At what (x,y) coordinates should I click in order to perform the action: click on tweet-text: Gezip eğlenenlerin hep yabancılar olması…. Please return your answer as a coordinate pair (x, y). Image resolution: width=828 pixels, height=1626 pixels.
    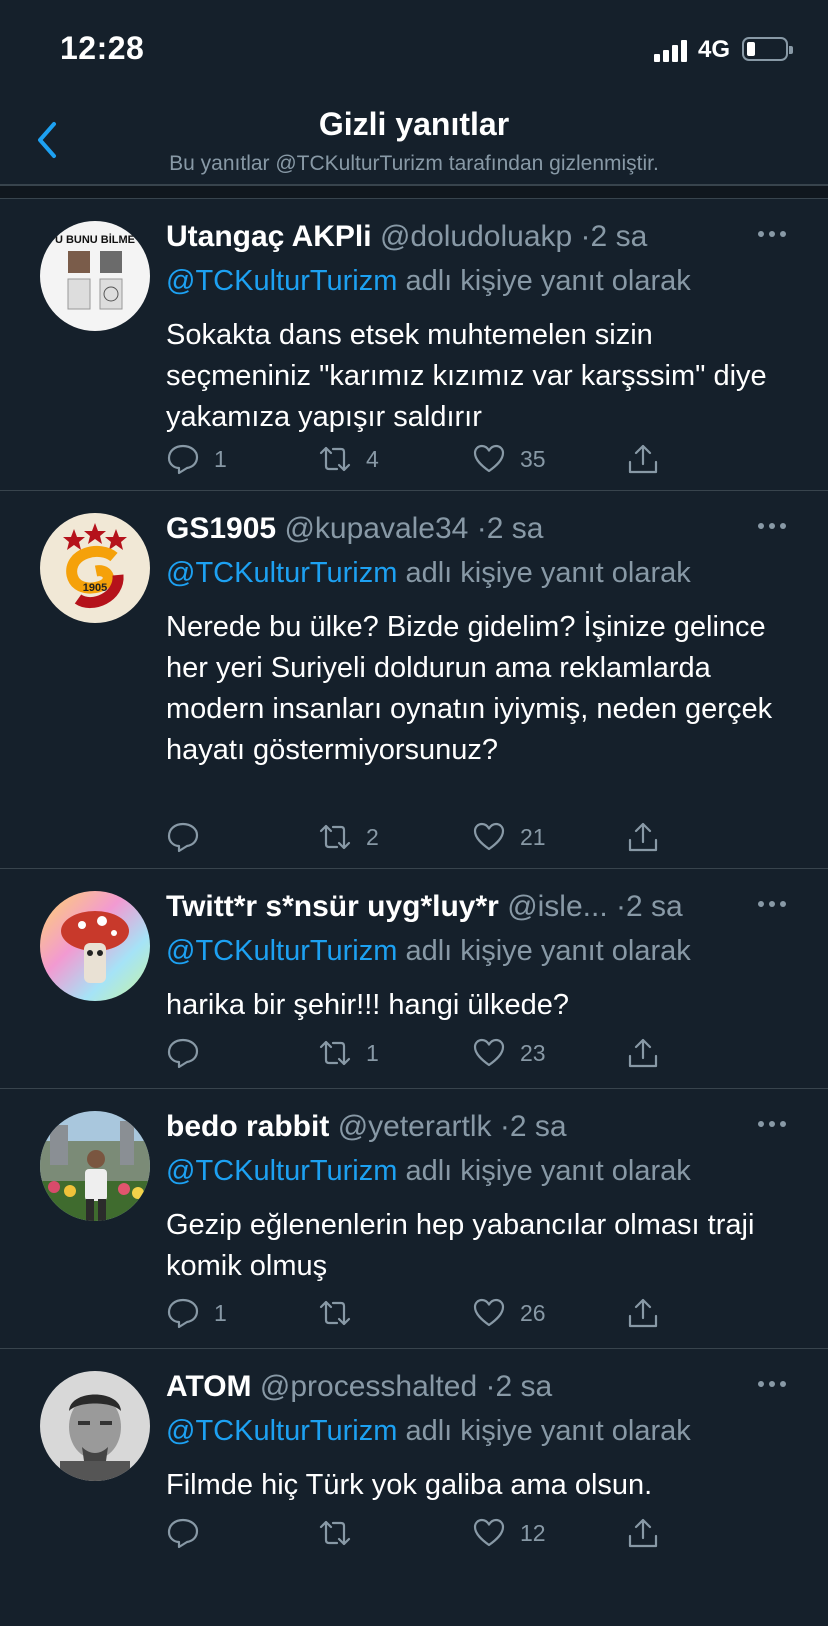
    Looking at the image, I should click on (460, 1245).